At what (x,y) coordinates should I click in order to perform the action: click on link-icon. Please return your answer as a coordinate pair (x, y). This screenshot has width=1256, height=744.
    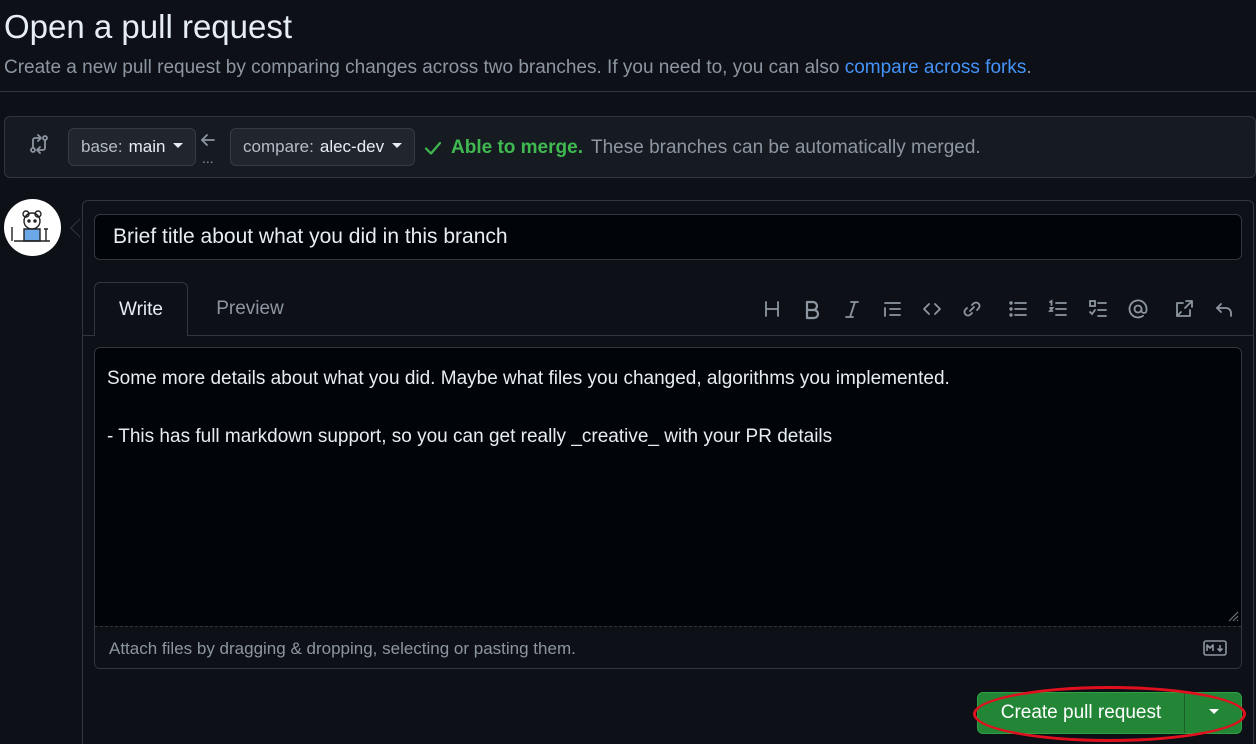
    Looking at the image, I should click on (972, 309).